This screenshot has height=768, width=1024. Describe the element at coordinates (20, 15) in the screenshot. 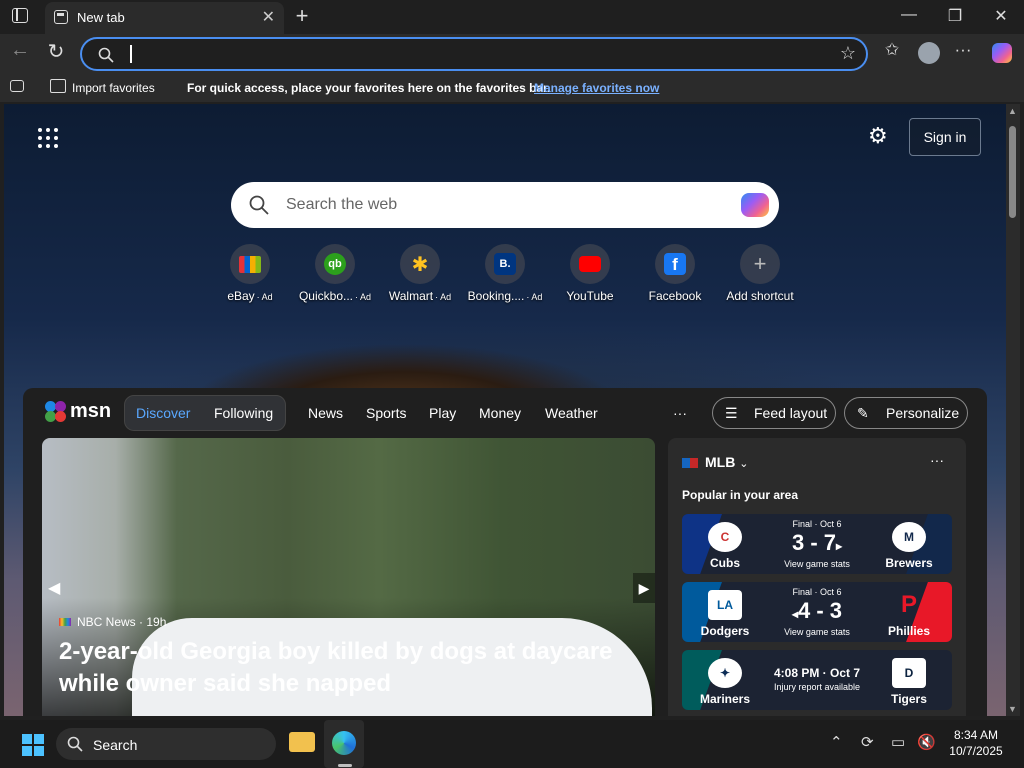

I see `tab-actions-icon` at that location.